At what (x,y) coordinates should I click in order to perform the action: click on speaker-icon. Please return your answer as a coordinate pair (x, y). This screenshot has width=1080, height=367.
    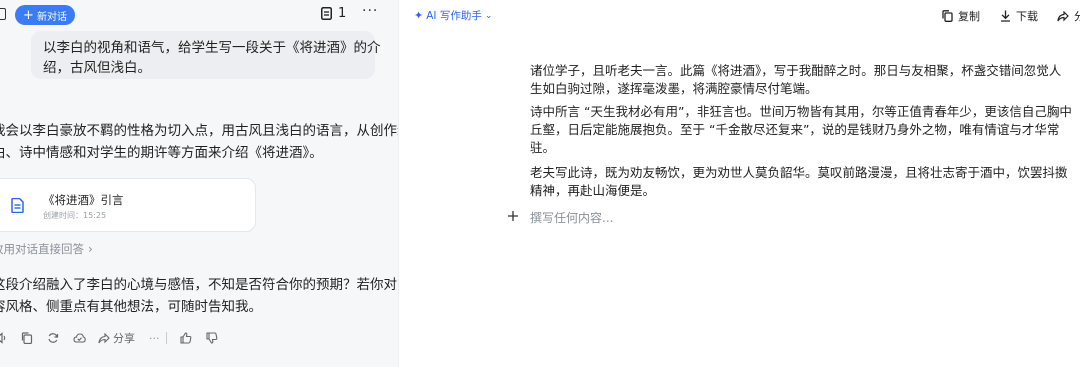
    Looking at the image, I should click on (4, 338).